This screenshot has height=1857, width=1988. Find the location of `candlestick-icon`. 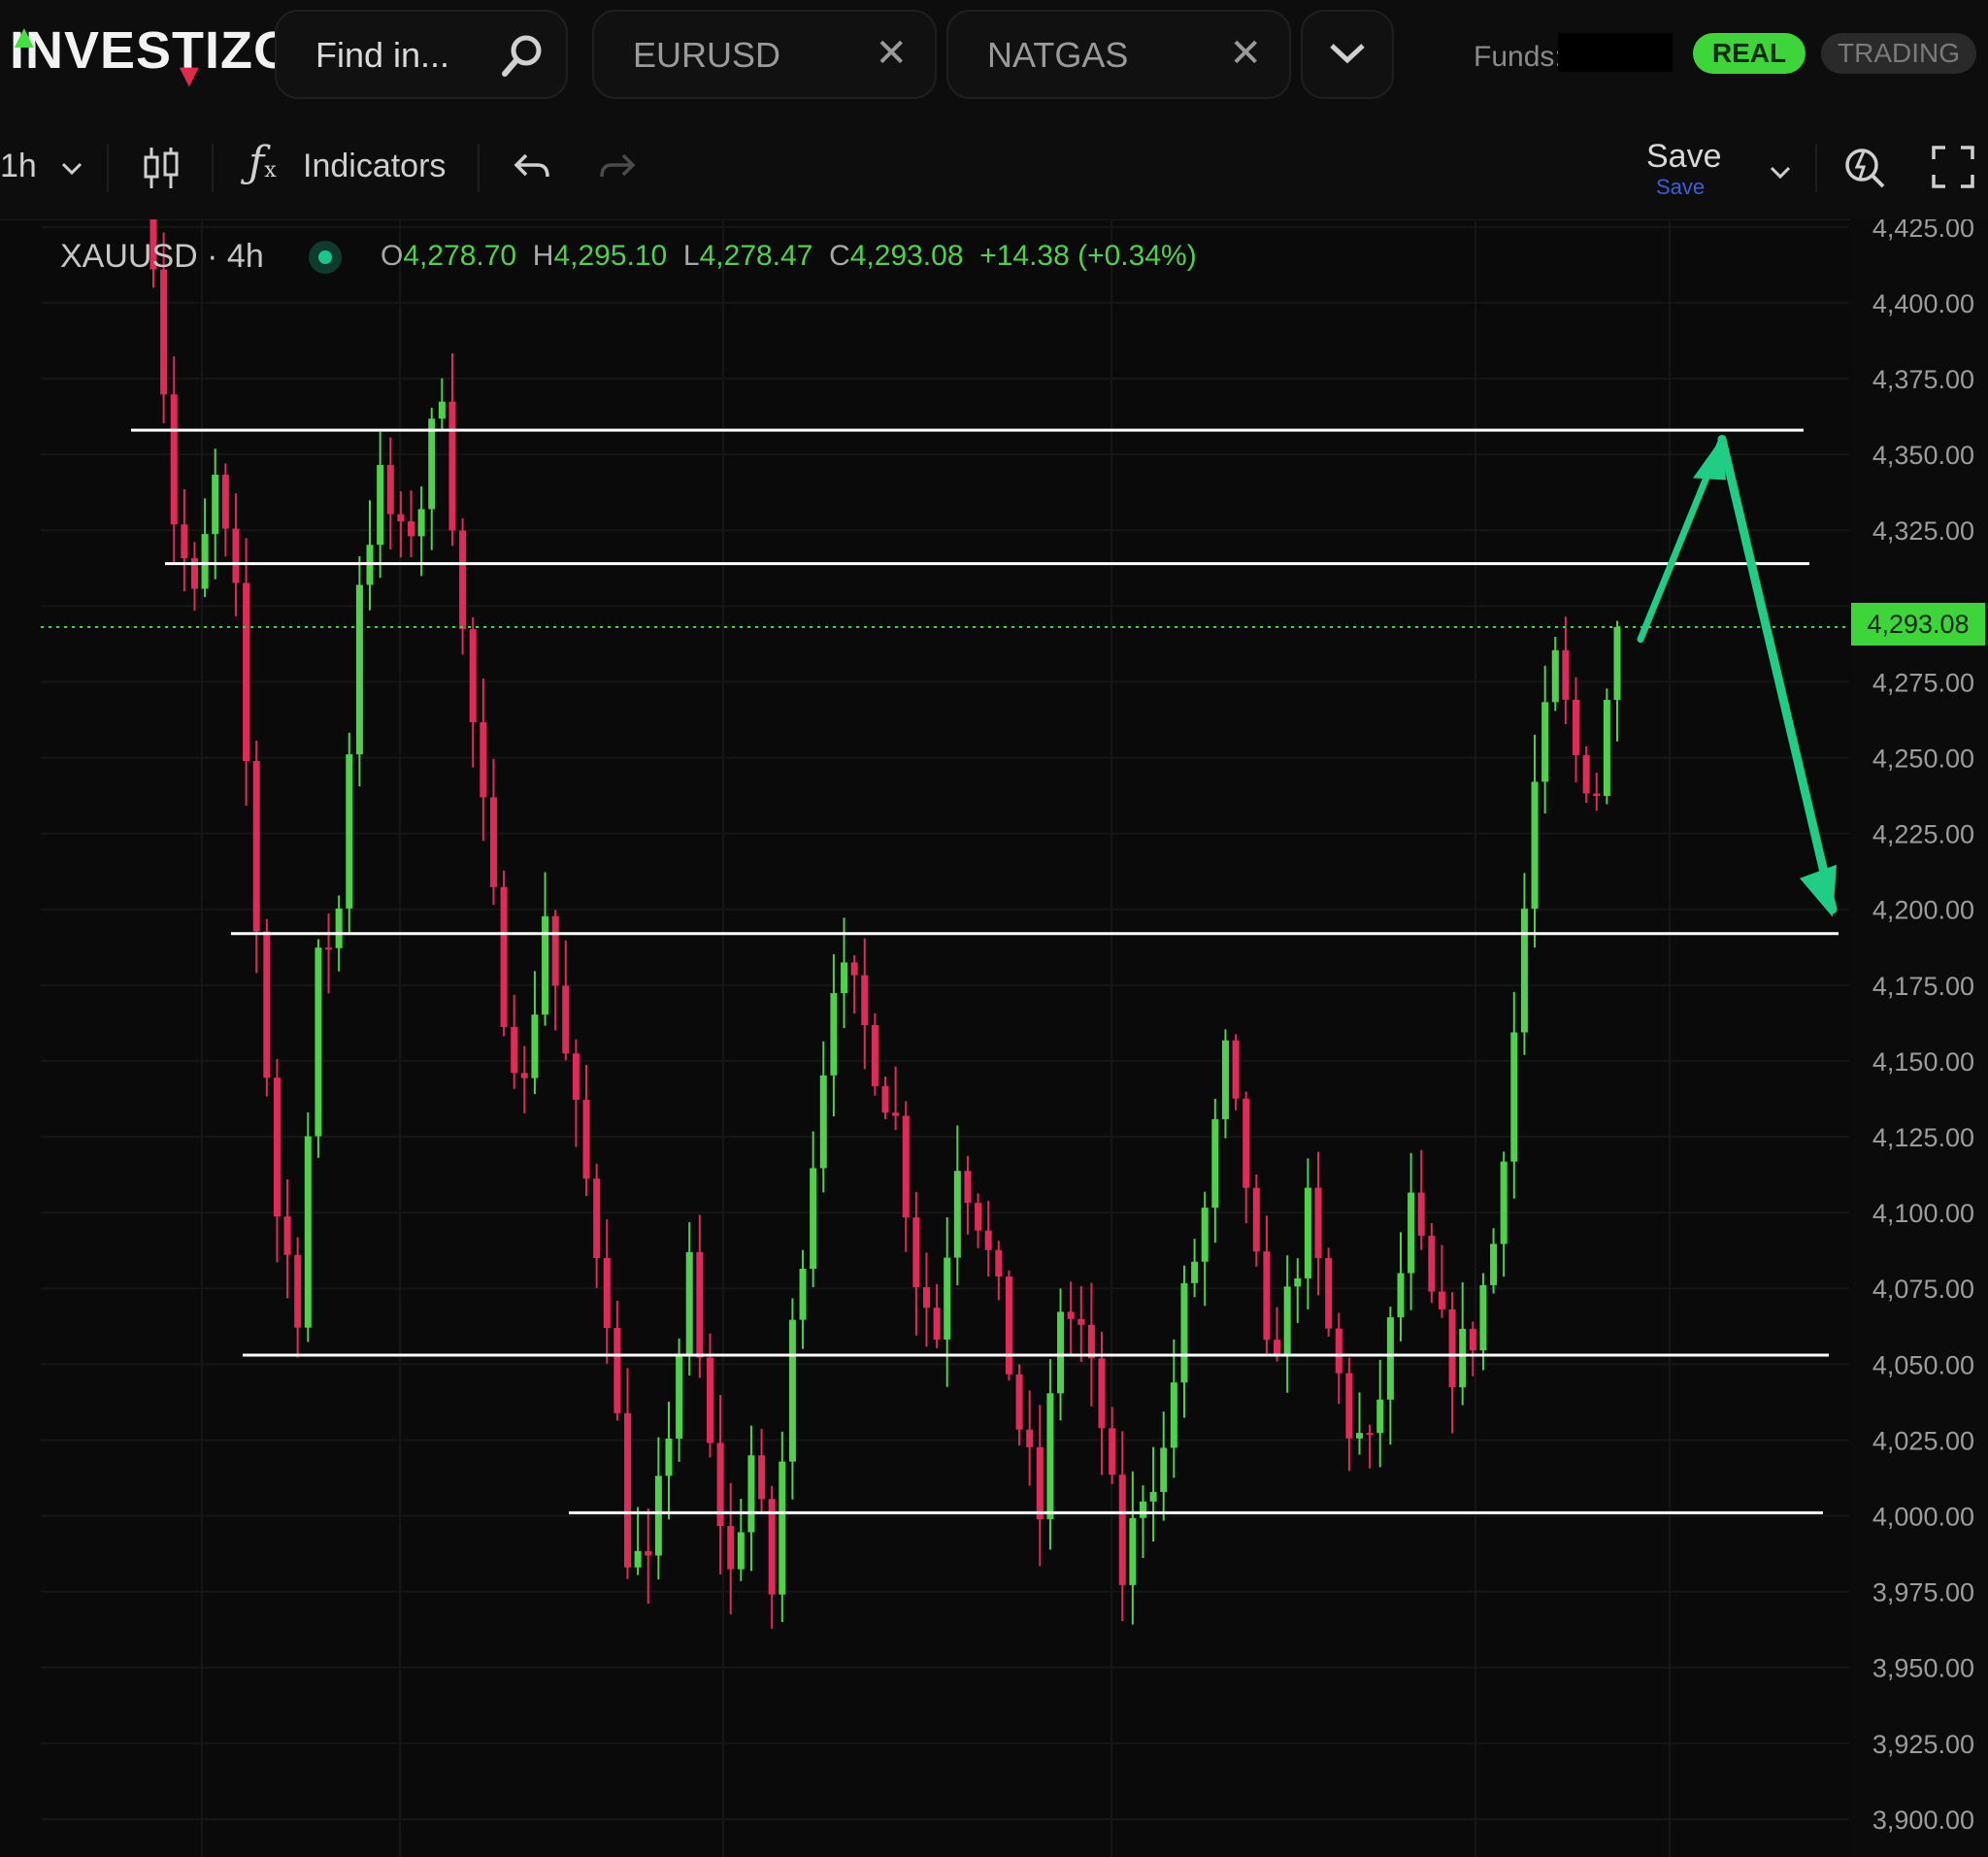

candlestick-icon is located at coordinates (161, 168).